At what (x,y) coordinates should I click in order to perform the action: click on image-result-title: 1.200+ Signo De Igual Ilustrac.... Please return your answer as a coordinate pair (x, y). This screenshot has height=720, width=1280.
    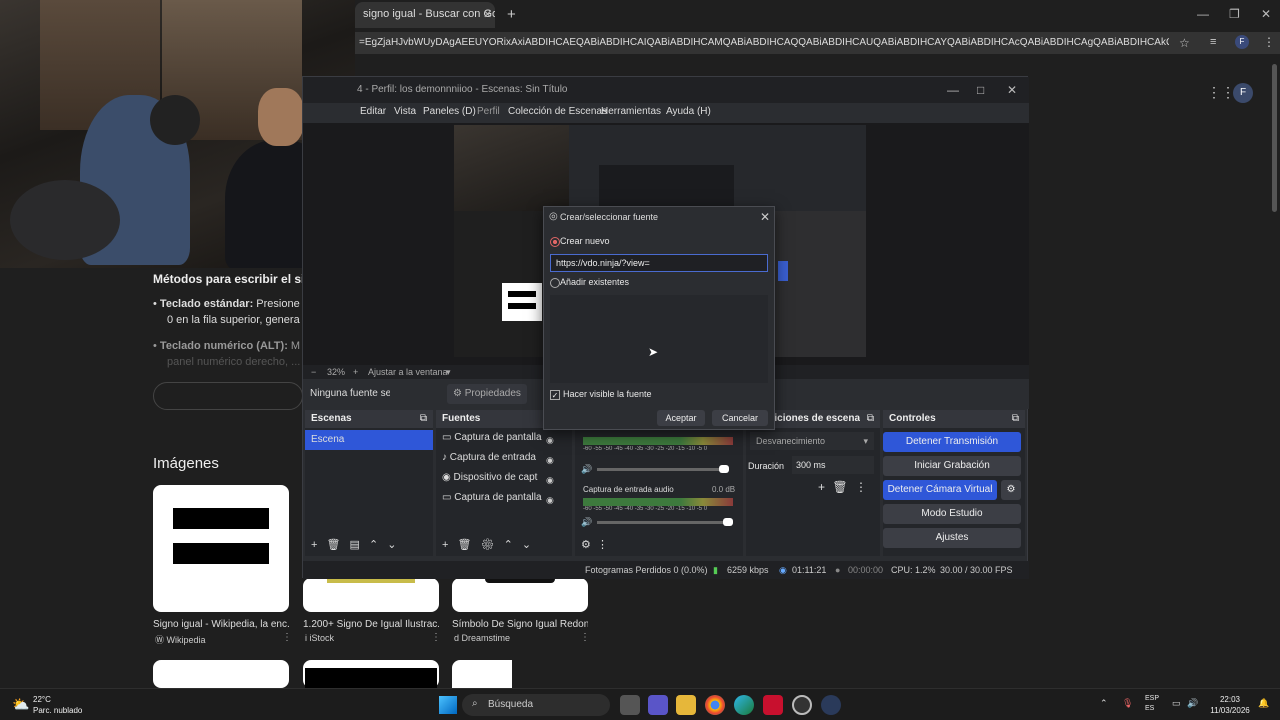
    Looking at the image, I should click on (371, 624).